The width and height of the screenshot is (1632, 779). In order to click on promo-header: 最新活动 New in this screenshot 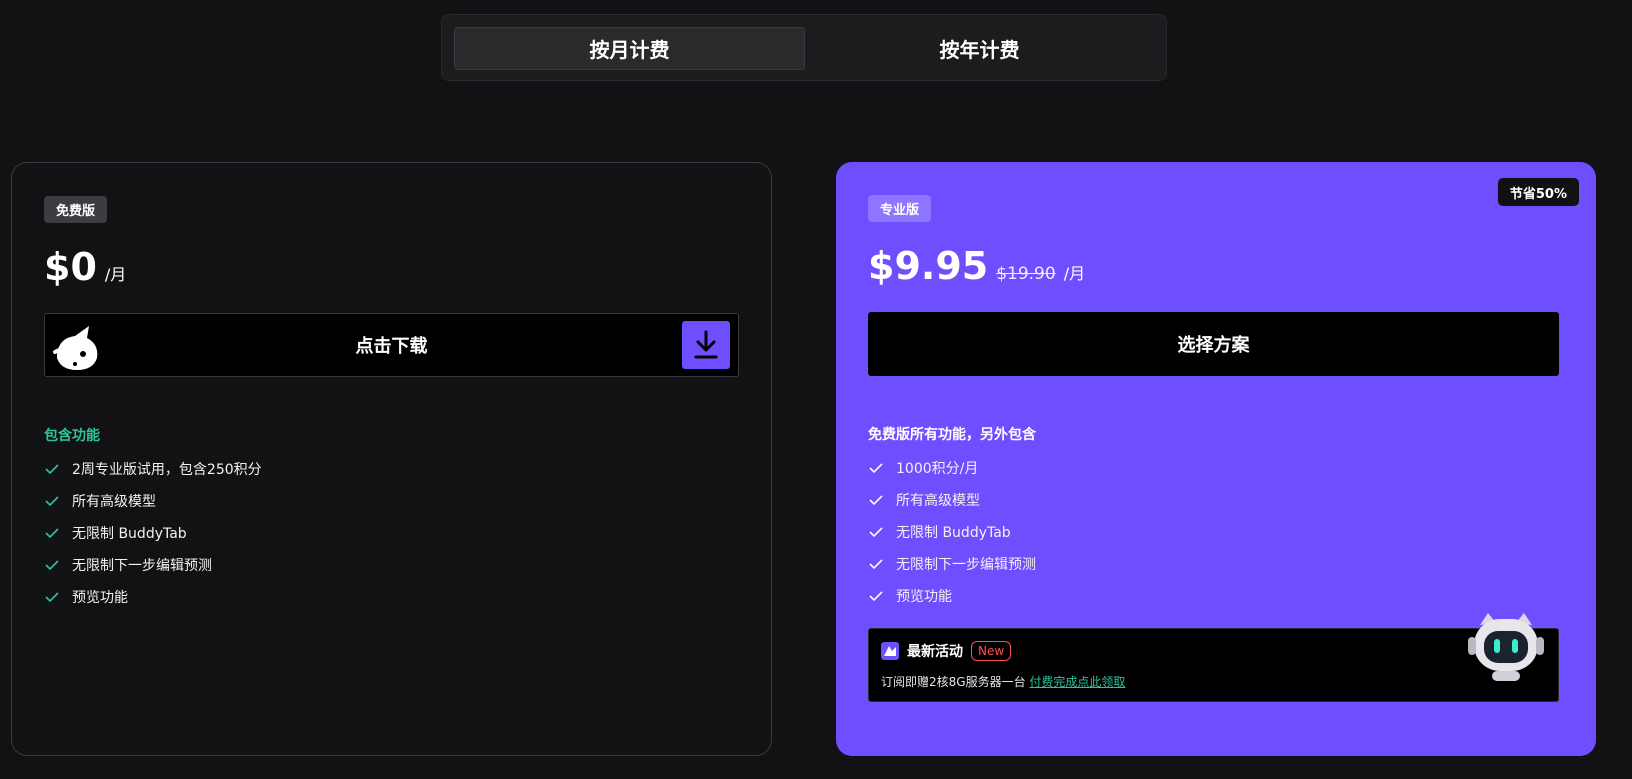, I will do `click(946, 651)`.